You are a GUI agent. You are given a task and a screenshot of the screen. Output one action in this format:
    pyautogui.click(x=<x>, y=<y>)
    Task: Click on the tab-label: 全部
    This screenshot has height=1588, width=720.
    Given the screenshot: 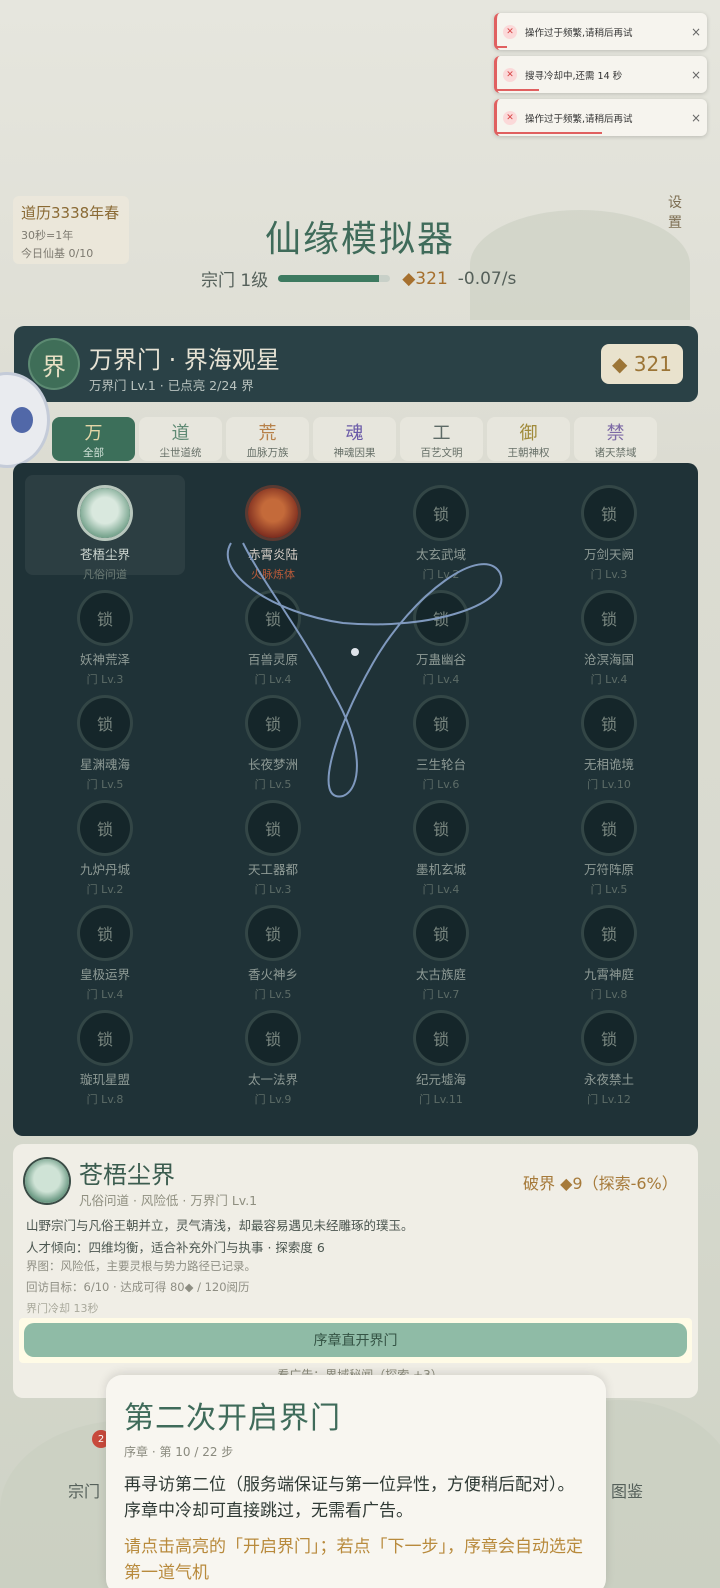 What is the action you would take?
    pyautogui.click(x=93, y=453)
    